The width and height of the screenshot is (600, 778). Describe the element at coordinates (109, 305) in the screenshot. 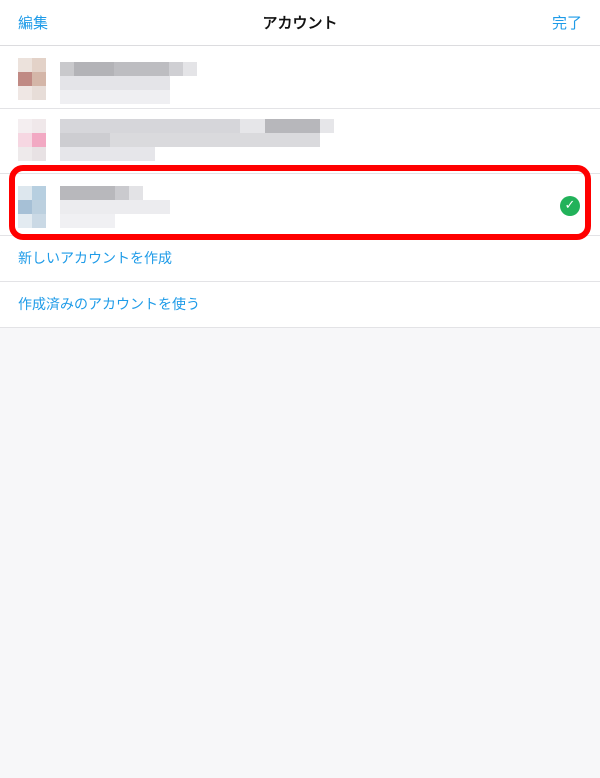

I see `use-existing-account-label: 作成済みのアカウントを使う` at that location.